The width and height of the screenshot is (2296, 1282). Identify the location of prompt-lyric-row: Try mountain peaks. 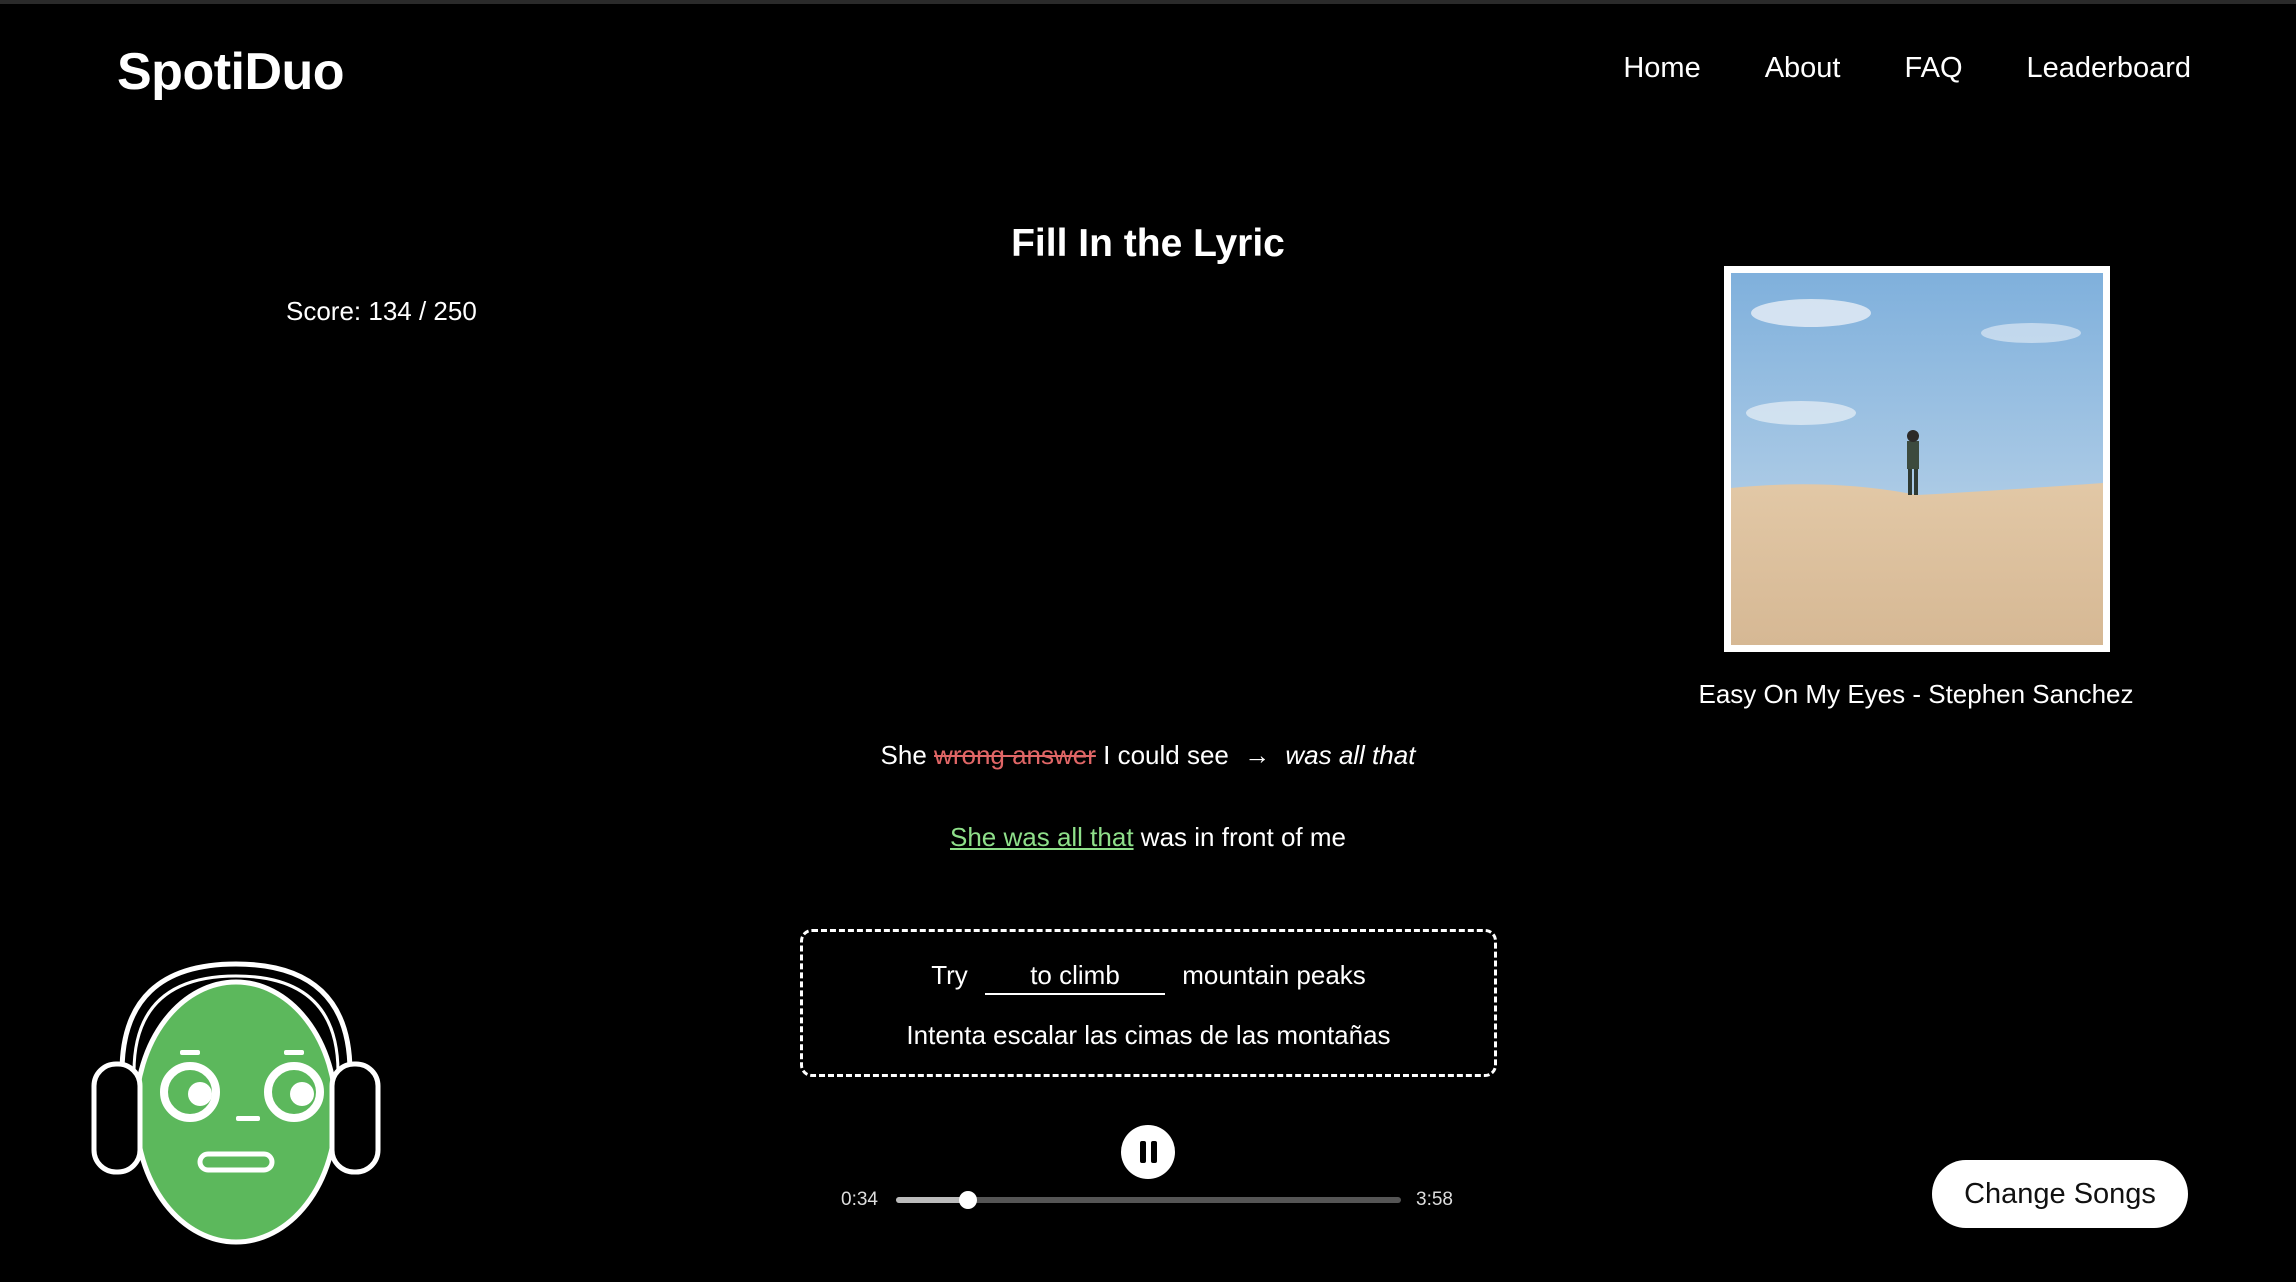
(1148, 977).